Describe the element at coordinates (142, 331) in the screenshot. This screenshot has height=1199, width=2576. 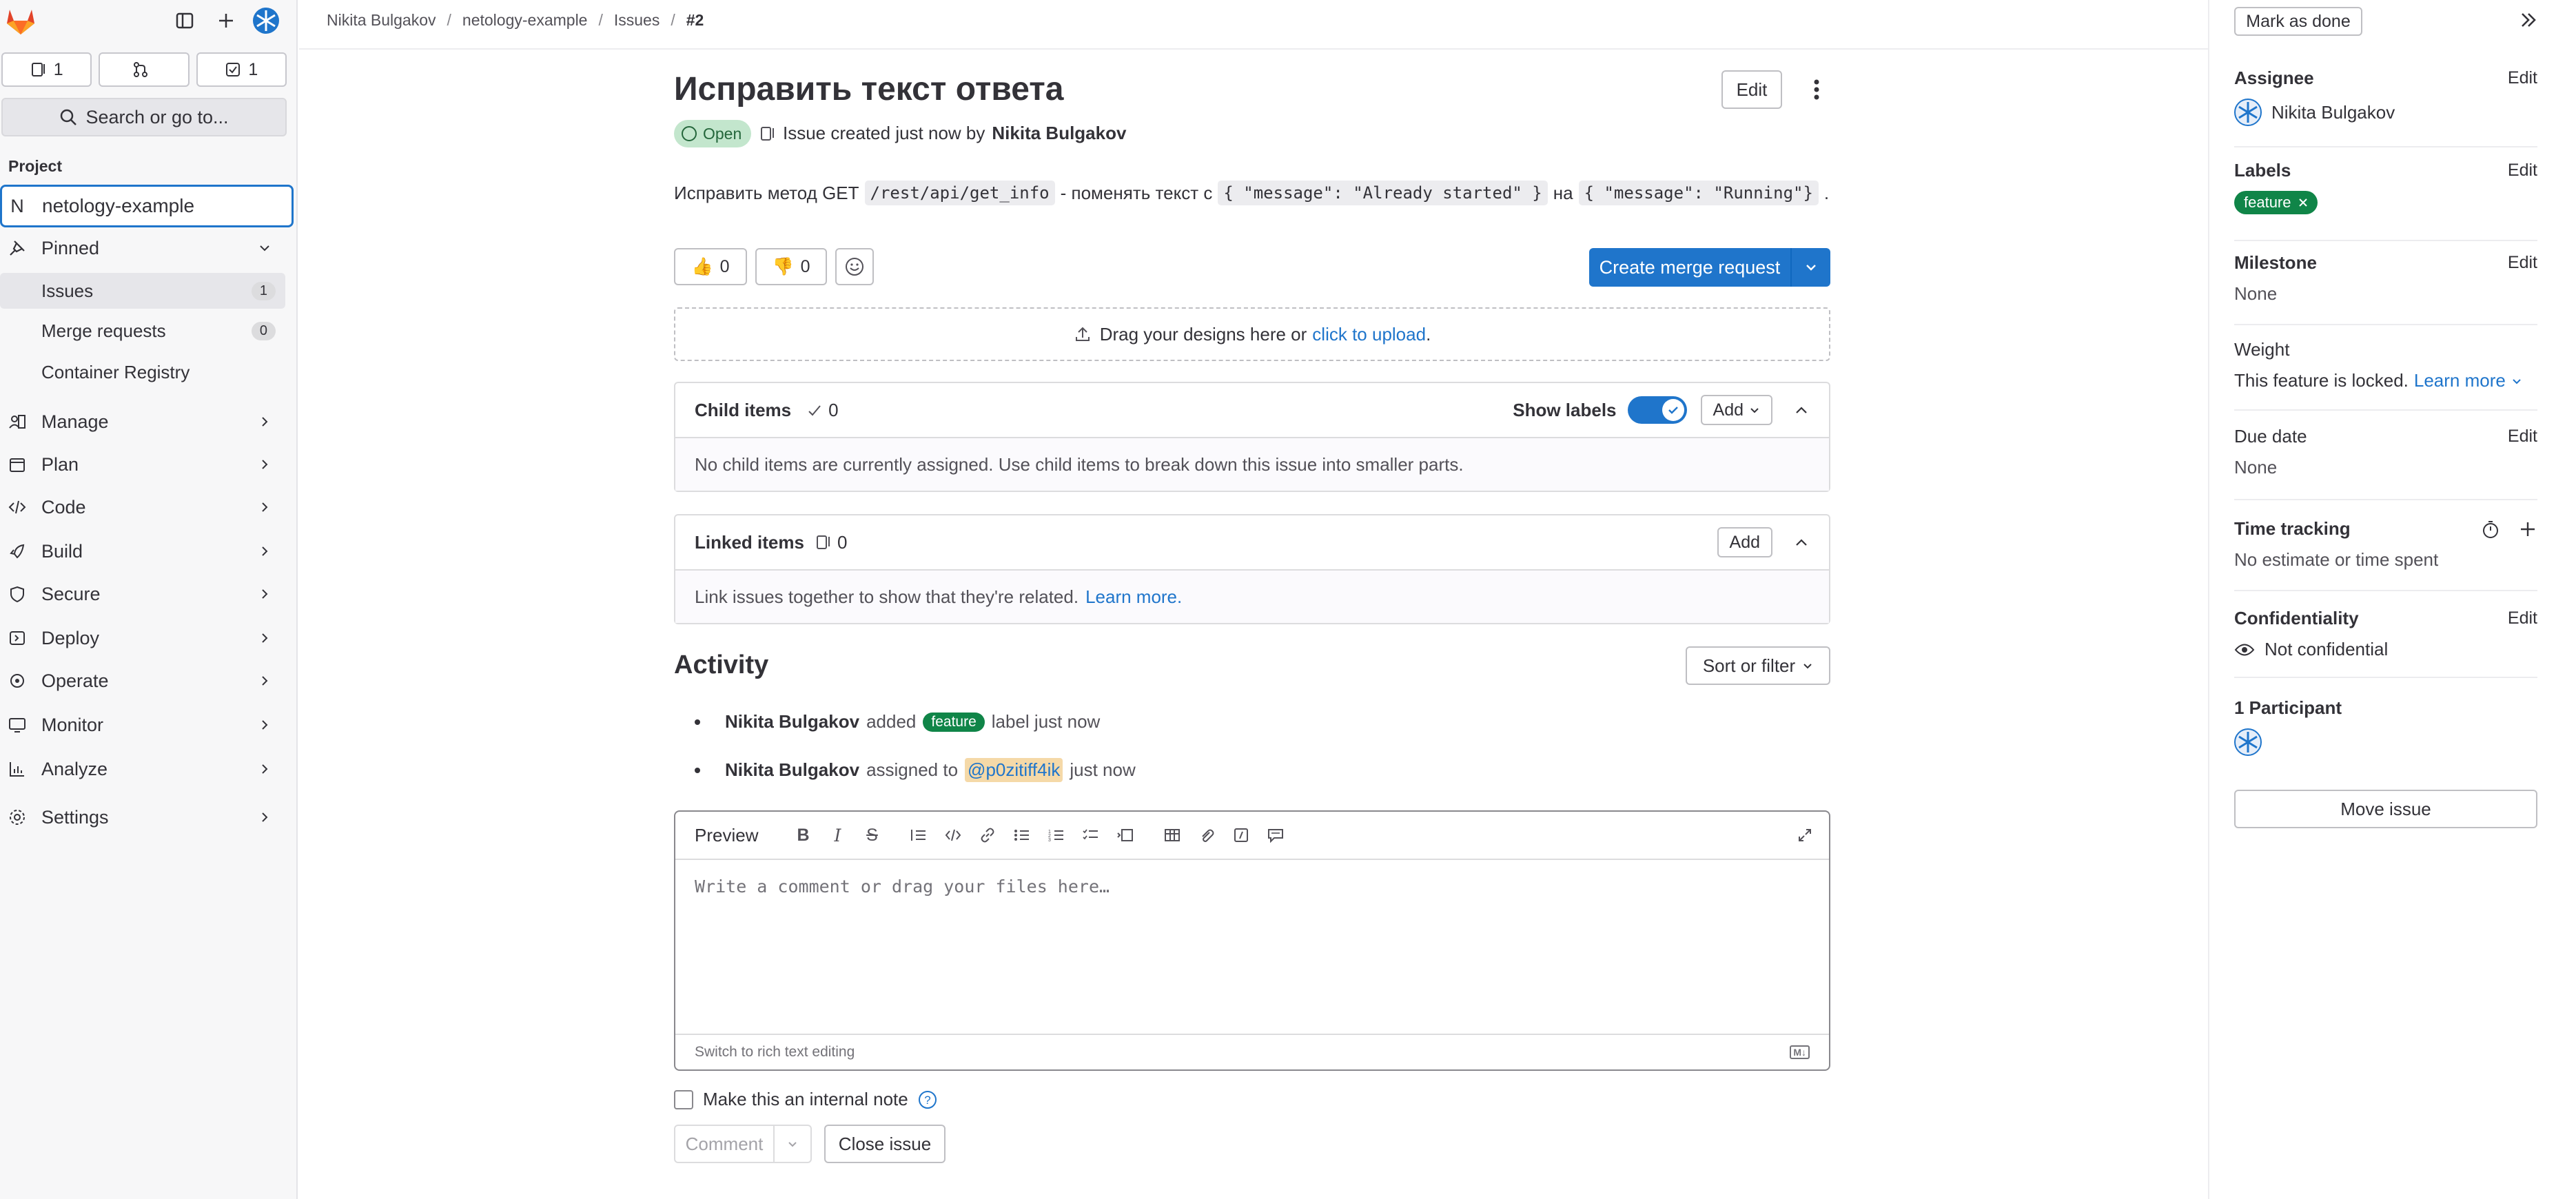
I see `sidebar-item-merge-requests: Merge requests 0` at that location.